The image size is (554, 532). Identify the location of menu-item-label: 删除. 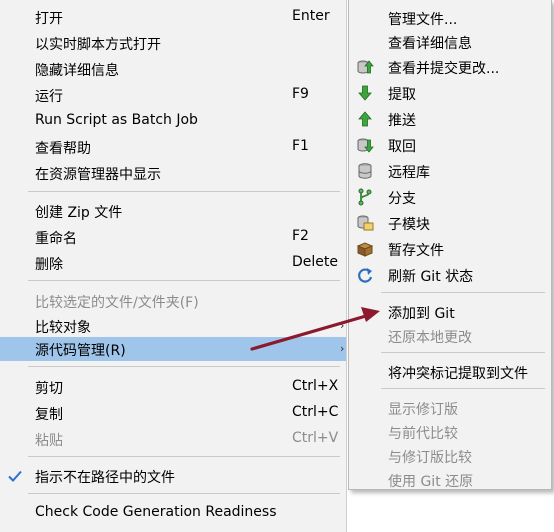
(49, 265).